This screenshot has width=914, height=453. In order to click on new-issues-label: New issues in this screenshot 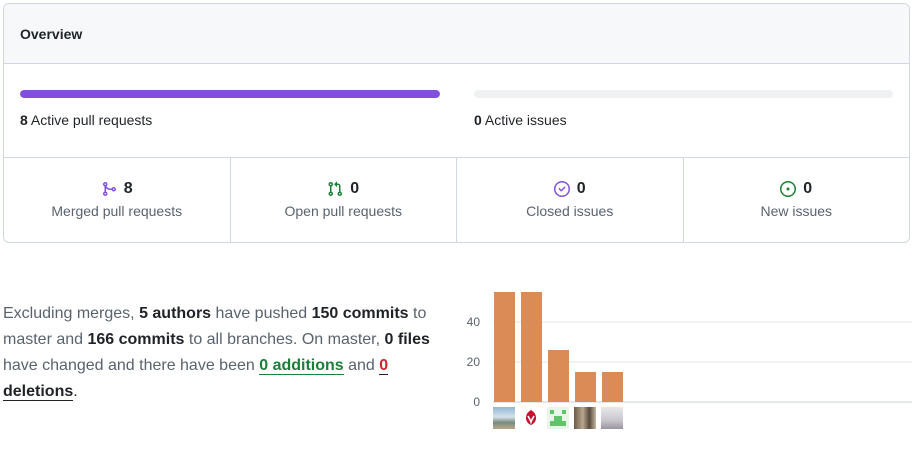, I will do `click(796, 210)`.